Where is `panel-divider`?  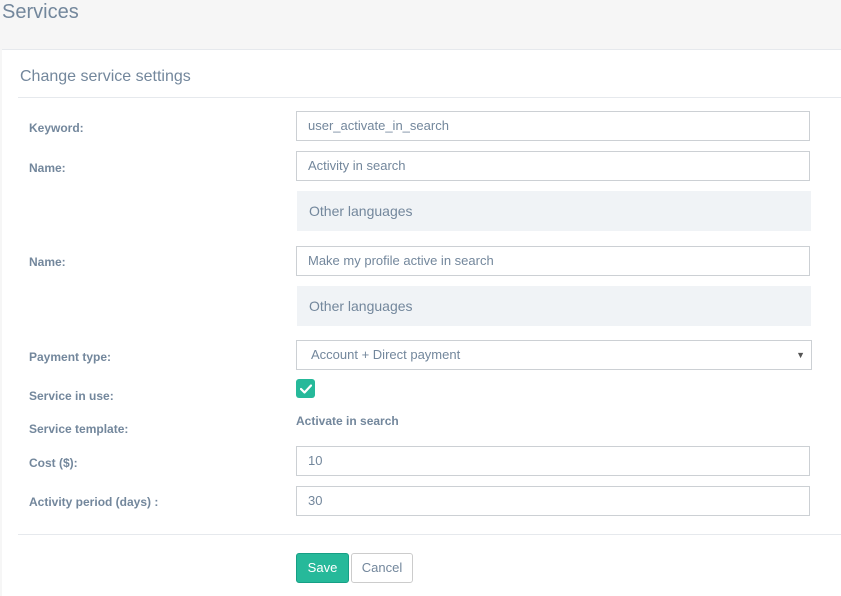 panel-divider is located at coordinates (429, 97).